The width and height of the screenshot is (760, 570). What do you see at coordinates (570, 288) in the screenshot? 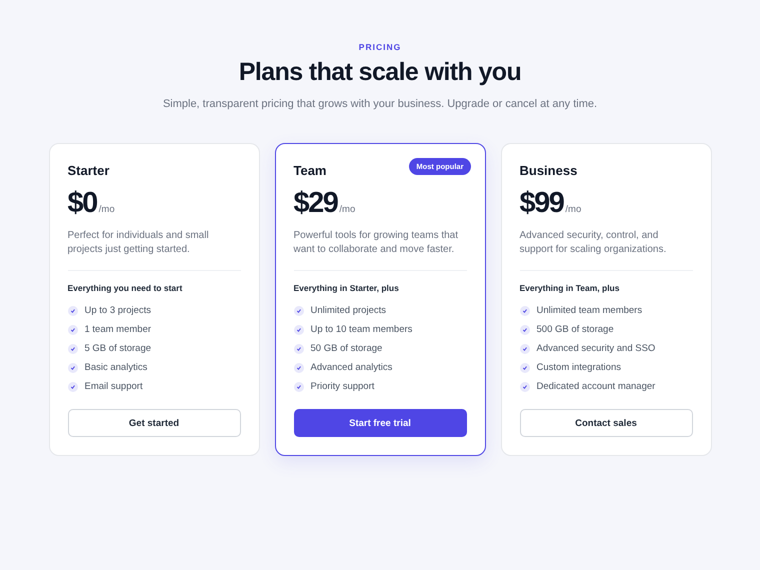
I see `features-heading: Everything in Team, plus` at bounding box center [570, 288].